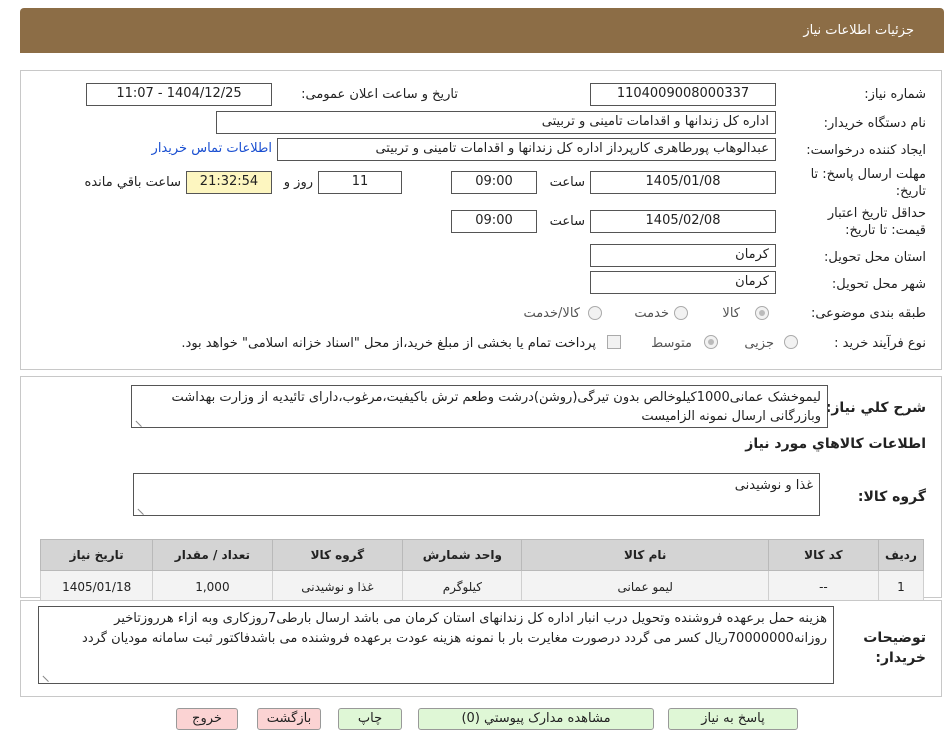 This screenshot has height=753, width=944. Describe the element at coordinates (876, 222) in the screenshot. I see `validity-label: حداقل تاریخ اعتبار قیمت: تا تاریخ:` at that location.